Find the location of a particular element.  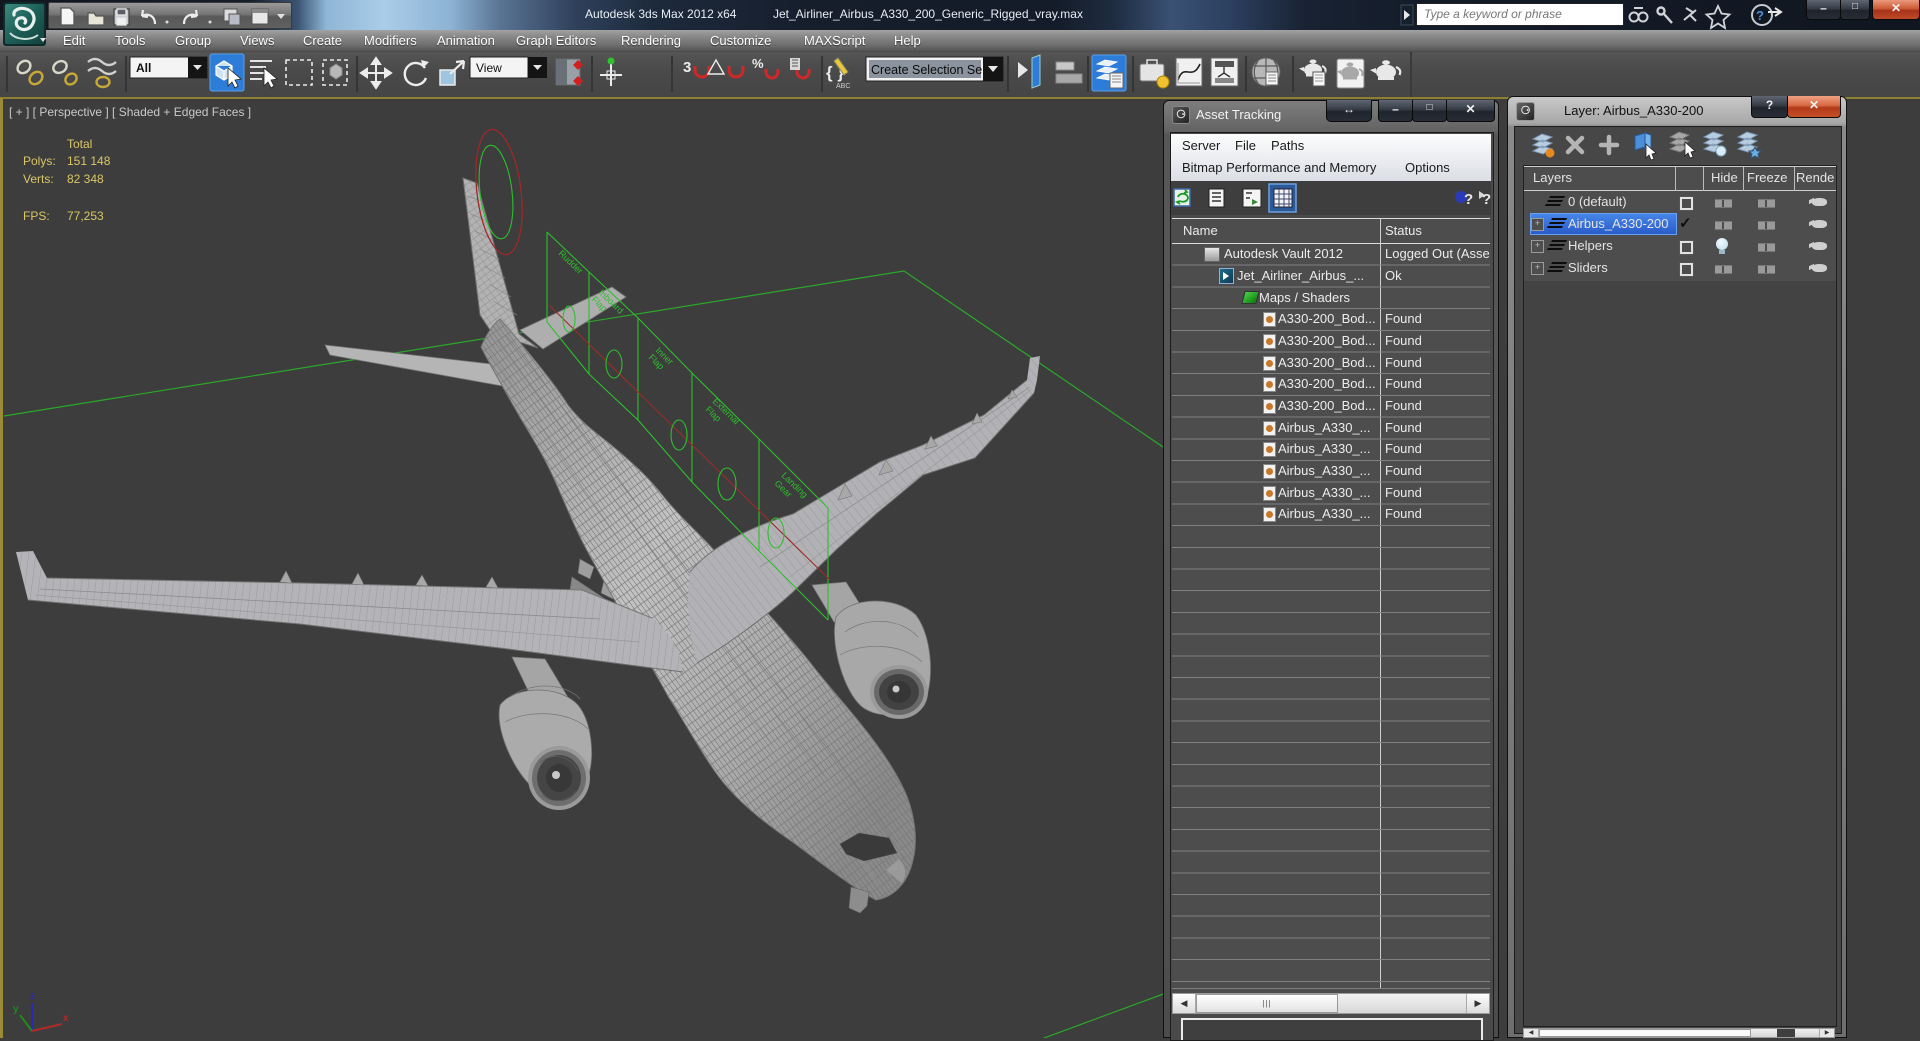

svg-text: y is located at coordinates (16, 1009).